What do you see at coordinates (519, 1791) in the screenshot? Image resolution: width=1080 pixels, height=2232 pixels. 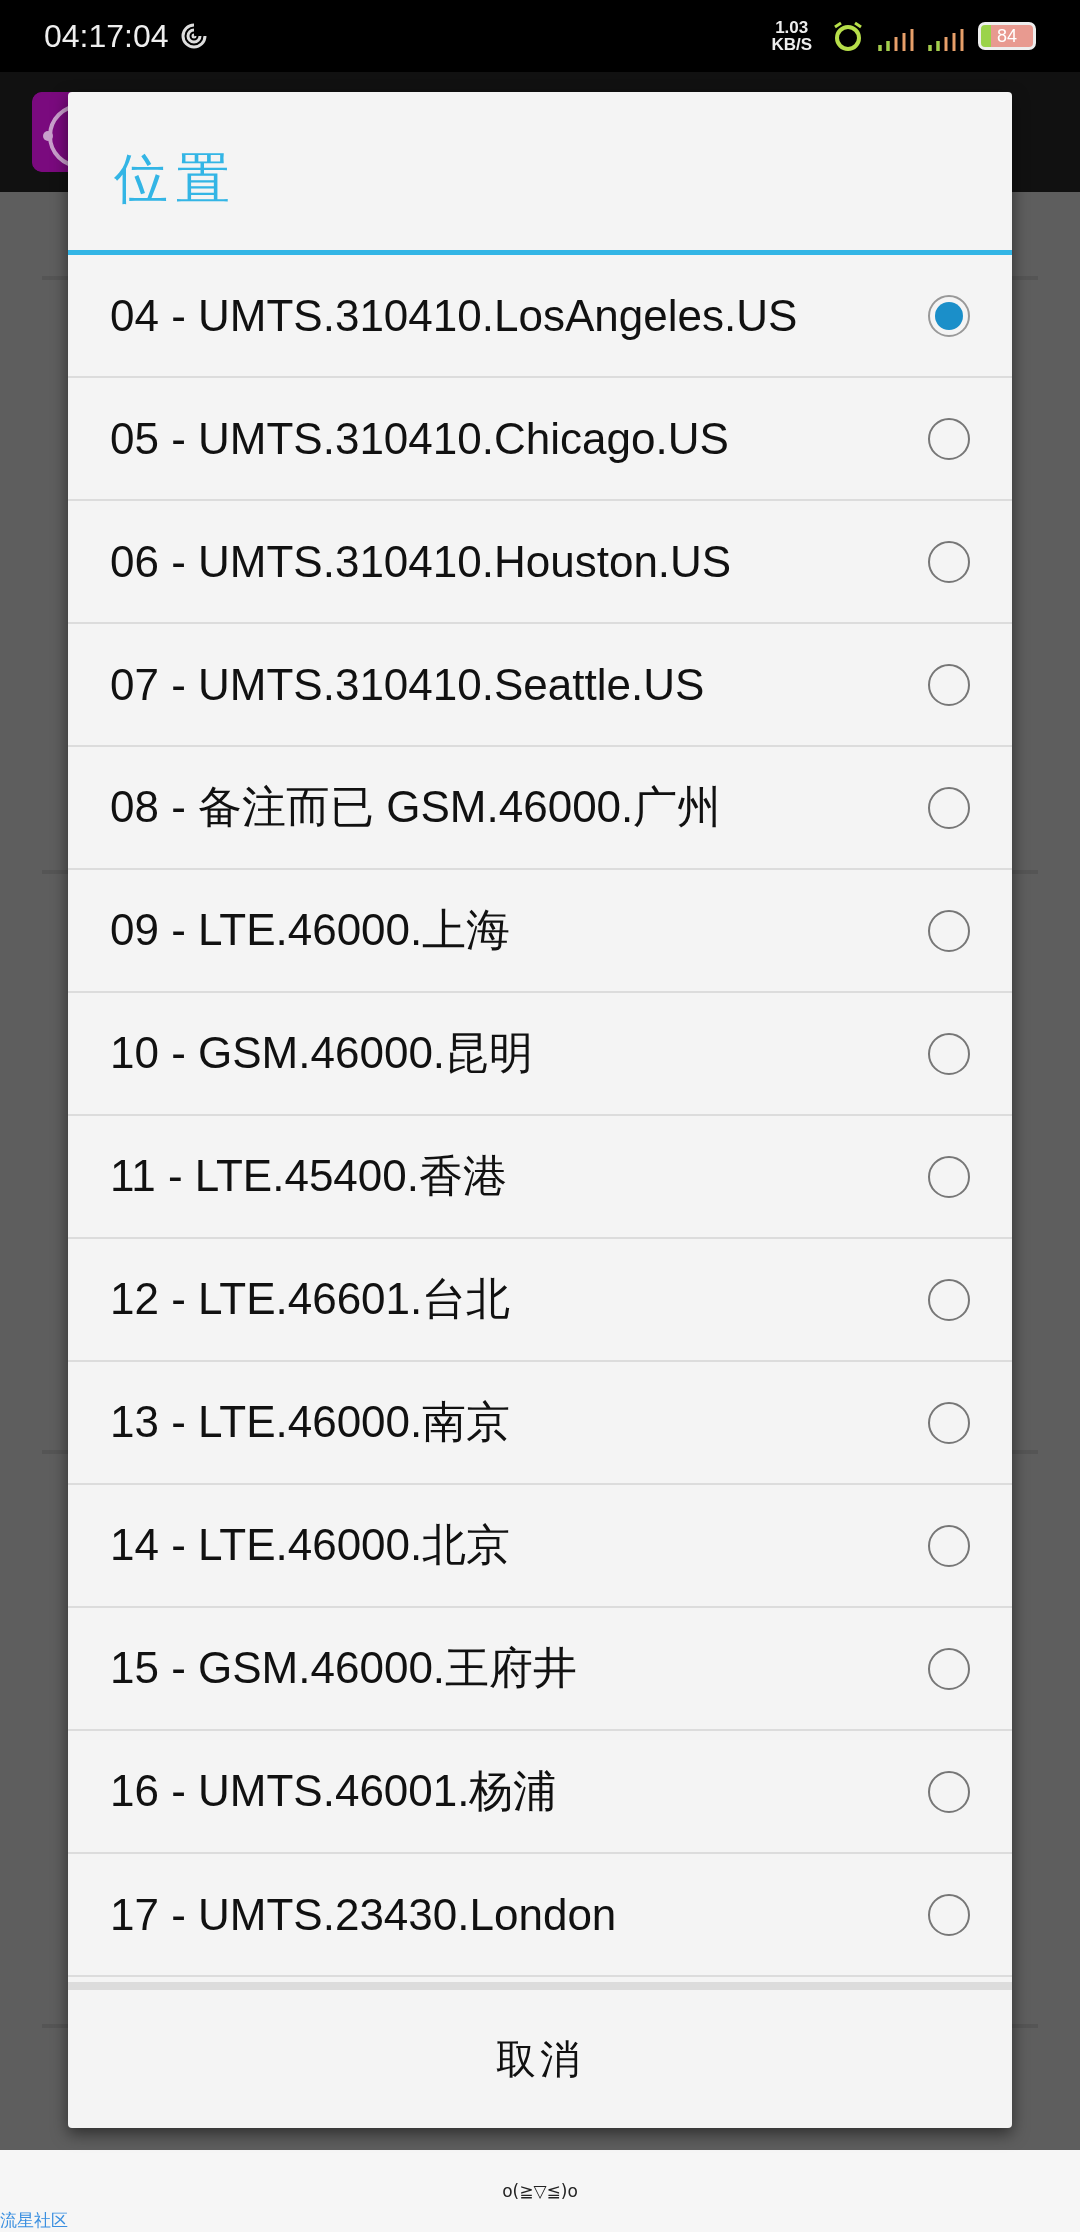 I see `location-option: 16 - UMTS.46001.杨浦` at bounding box center [519, 1791].